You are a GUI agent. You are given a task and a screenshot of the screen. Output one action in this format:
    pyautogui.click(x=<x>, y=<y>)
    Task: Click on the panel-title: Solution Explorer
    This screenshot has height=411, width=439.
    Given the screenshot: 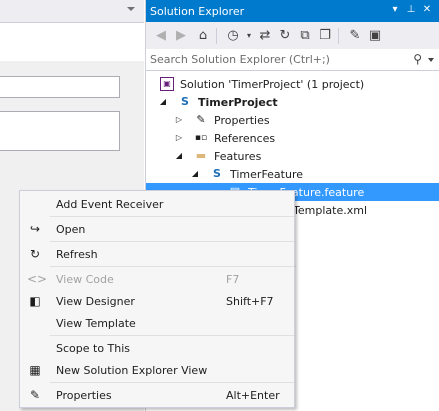 What is the action you would take?
    pyautogui.click(x=197, y=11)
    